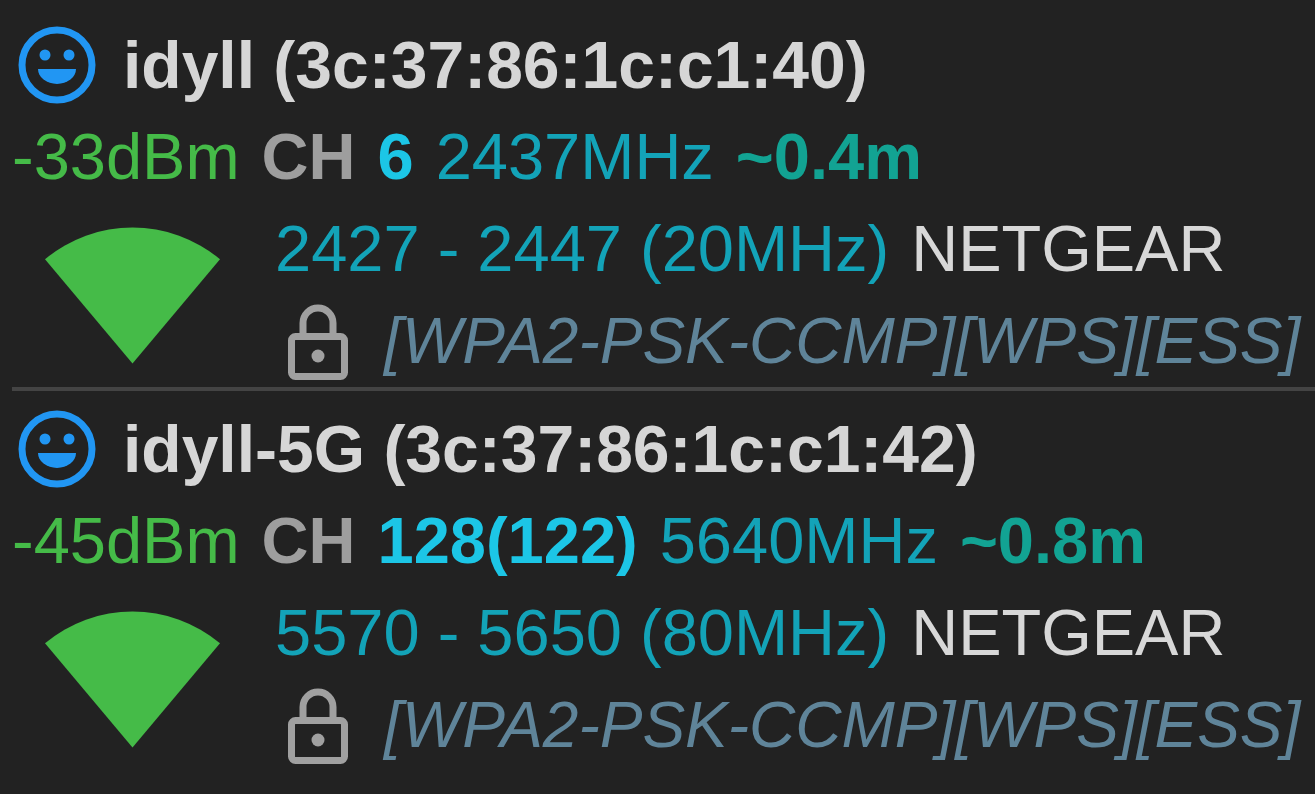  I want to click on distance-text: ~0.4m, so click(828, 157).